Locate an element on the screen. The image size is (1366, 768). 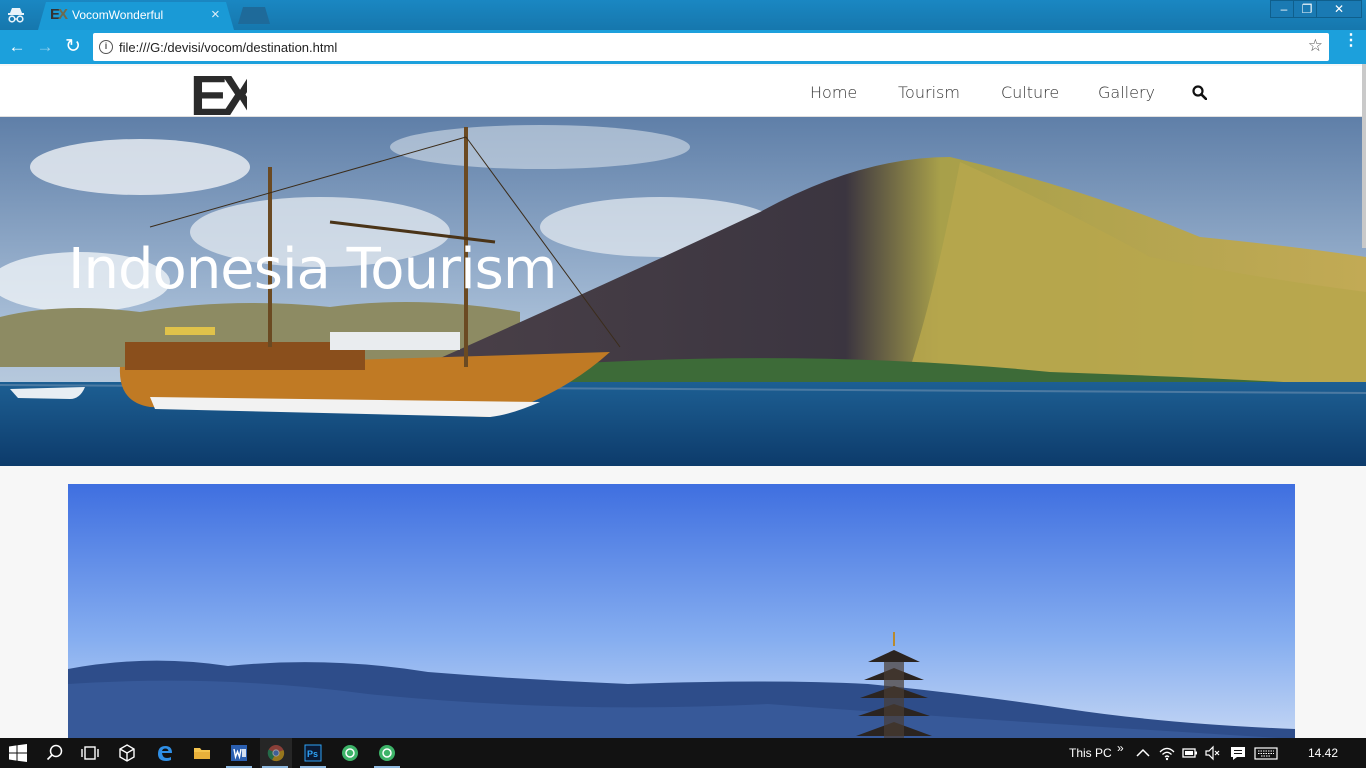
tab-favicon: EX is located at coordinates (59, 14).